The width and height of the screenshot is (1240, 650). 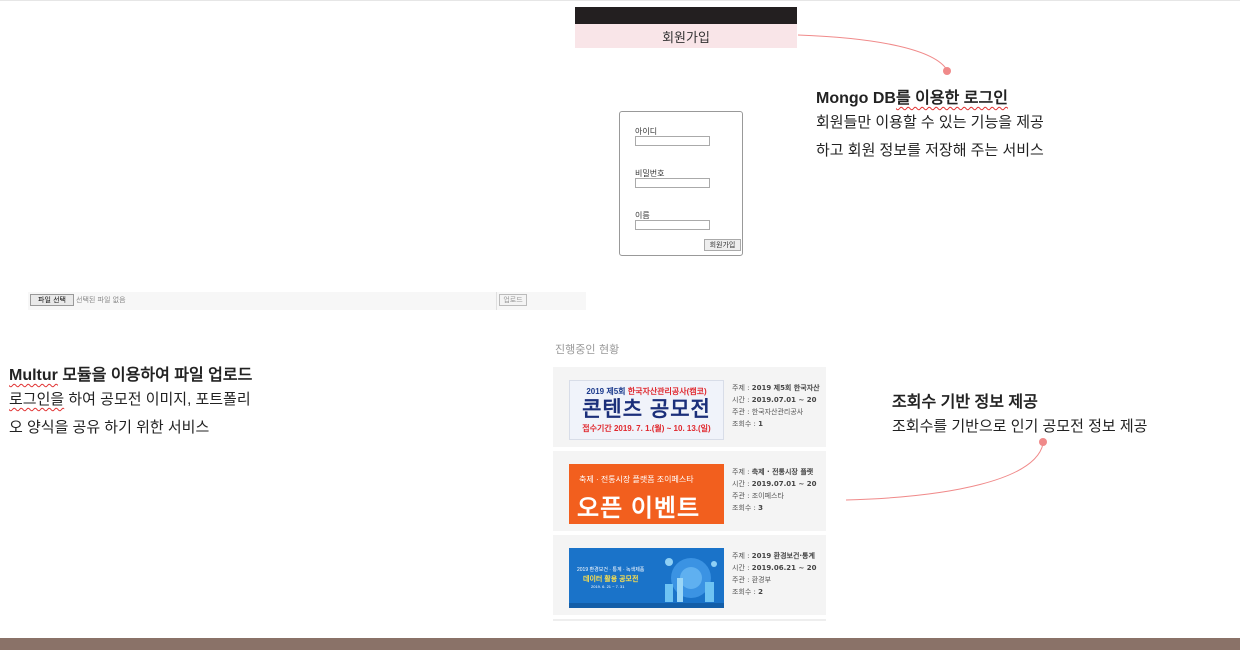 What do you see at coordinates (155, 375) in the screenshot?
I see `upload-feature-title-rest: 모듈을 이용하여 파일 업로드` at bounding box center [155, 375].